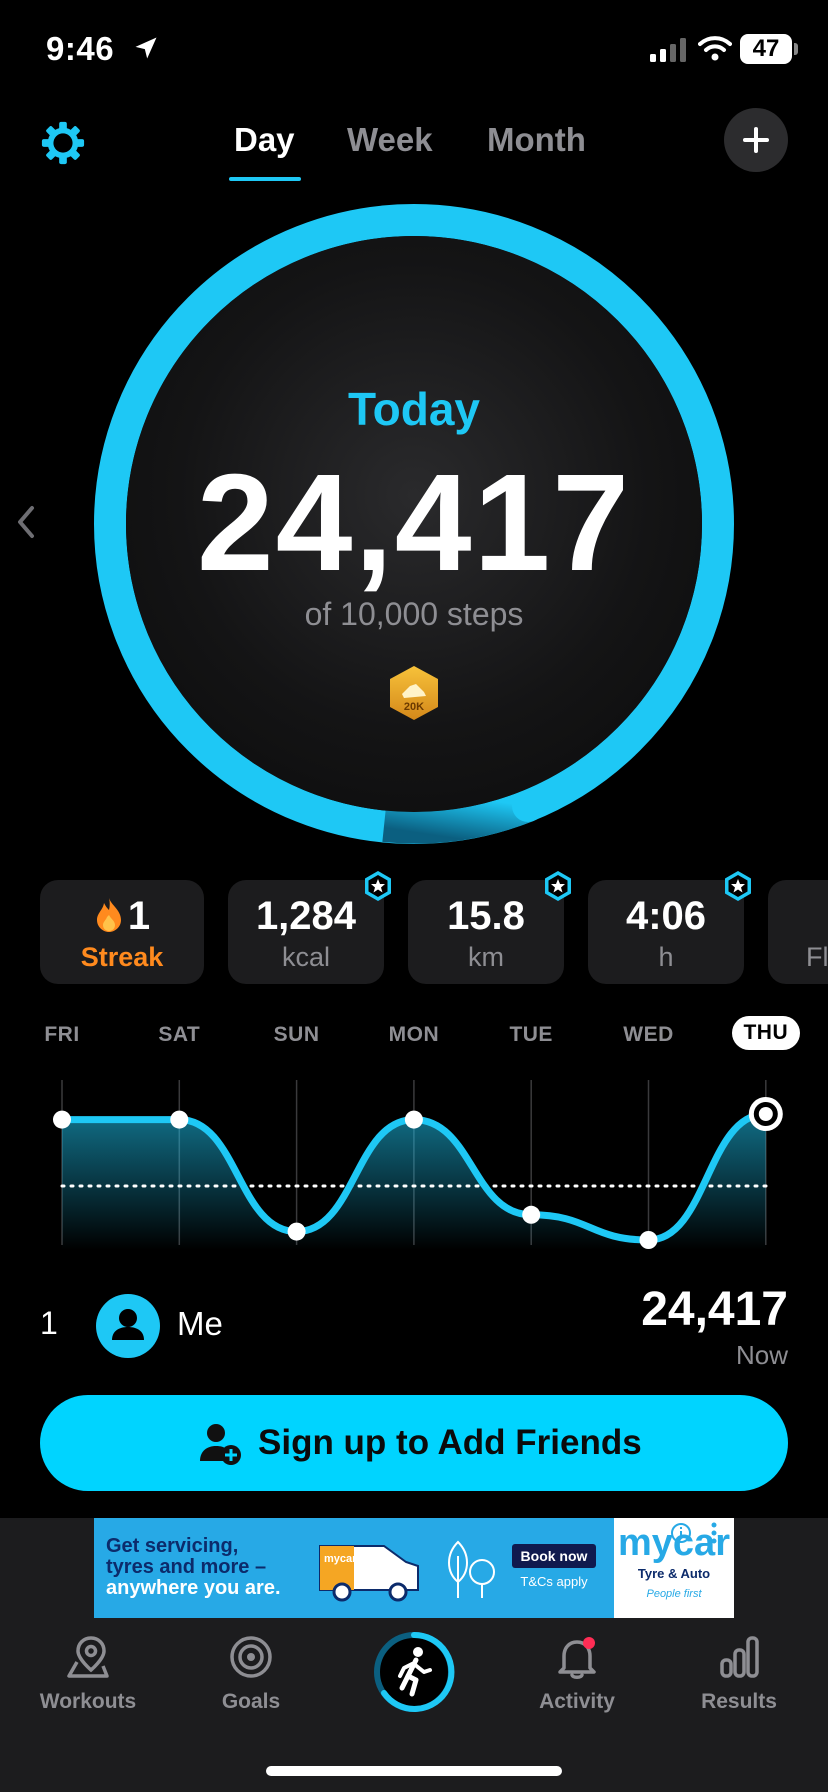 The height and width of the screenshot is (1792, 828). I want to click on steps-goal-text: of 10,000 steps, so click(414, 614).